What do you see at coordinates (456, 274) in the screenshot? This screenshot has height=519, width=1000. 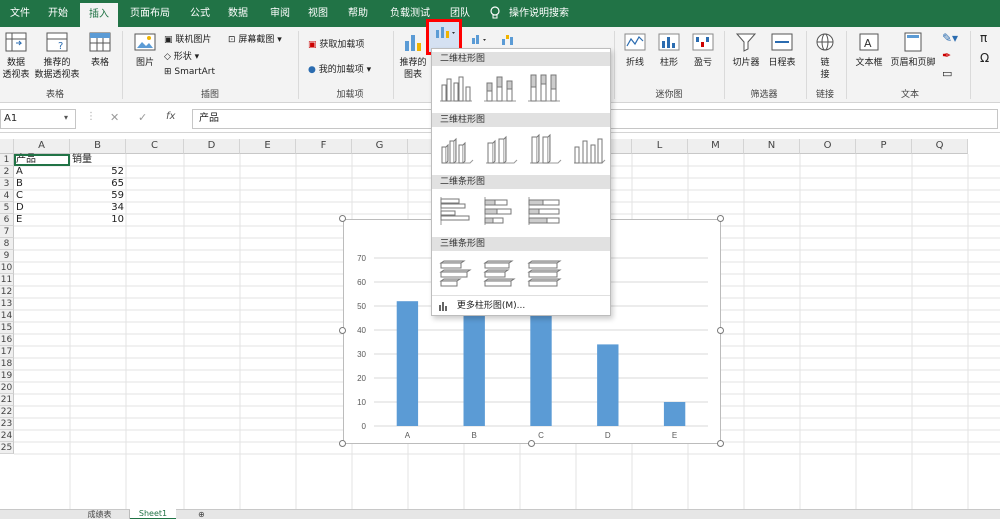 I see `3d-clustered-bar-option` at bounding box center [456, 274].